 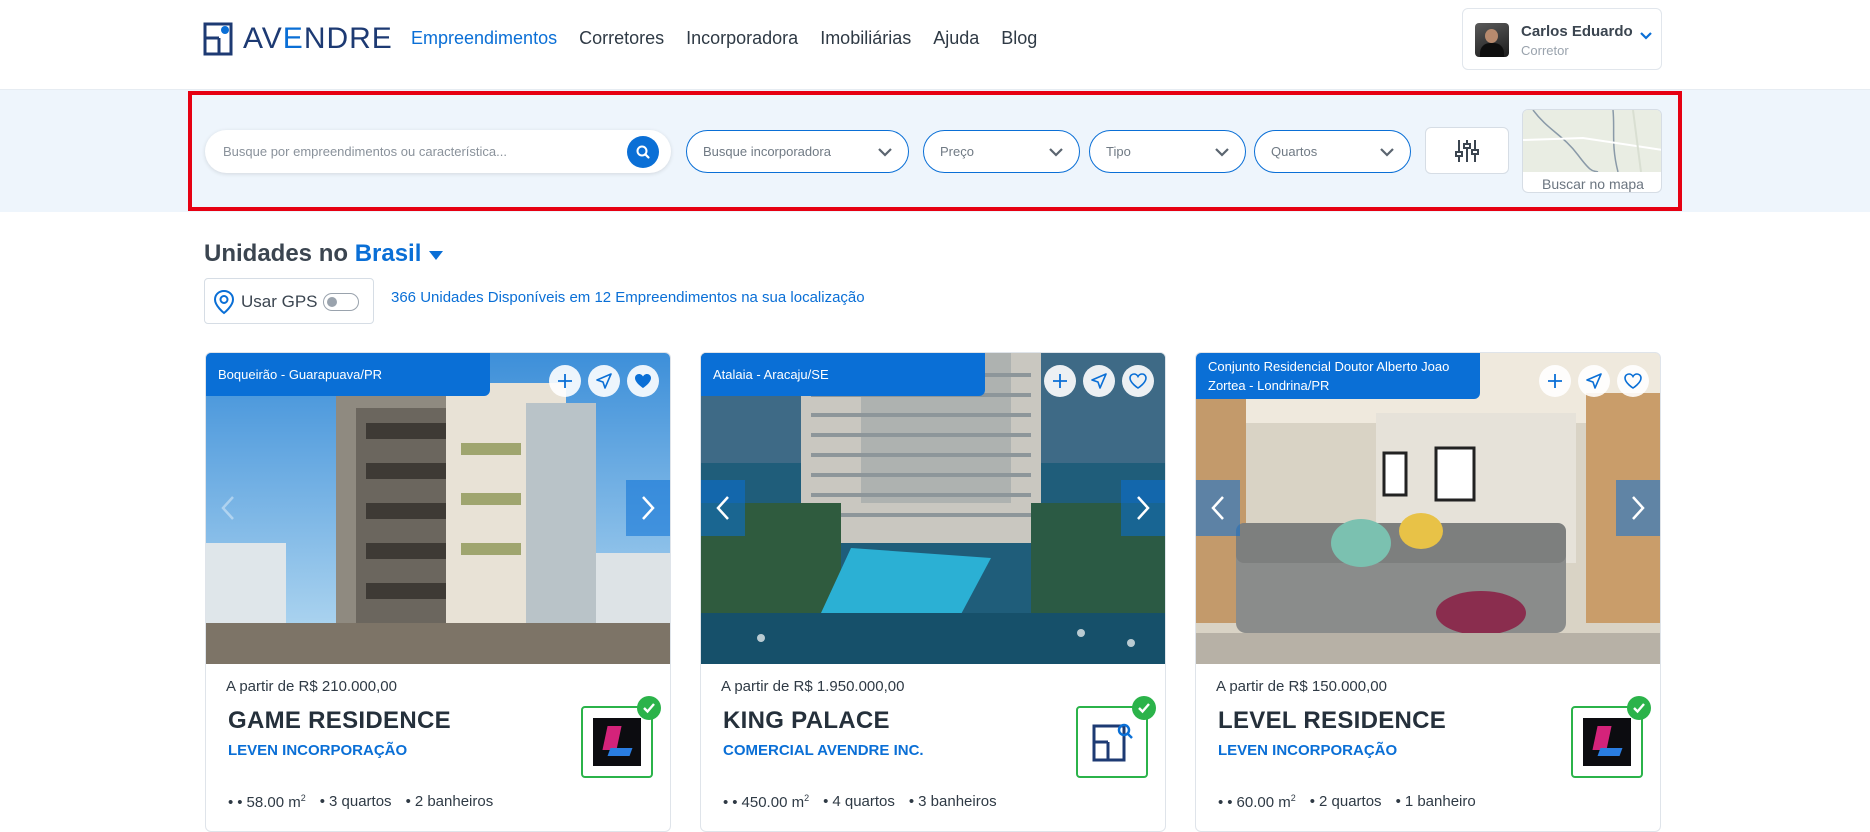 I want to click on location-tag: Atalaia - Aracaju/SE, so click(x=843, y=374).